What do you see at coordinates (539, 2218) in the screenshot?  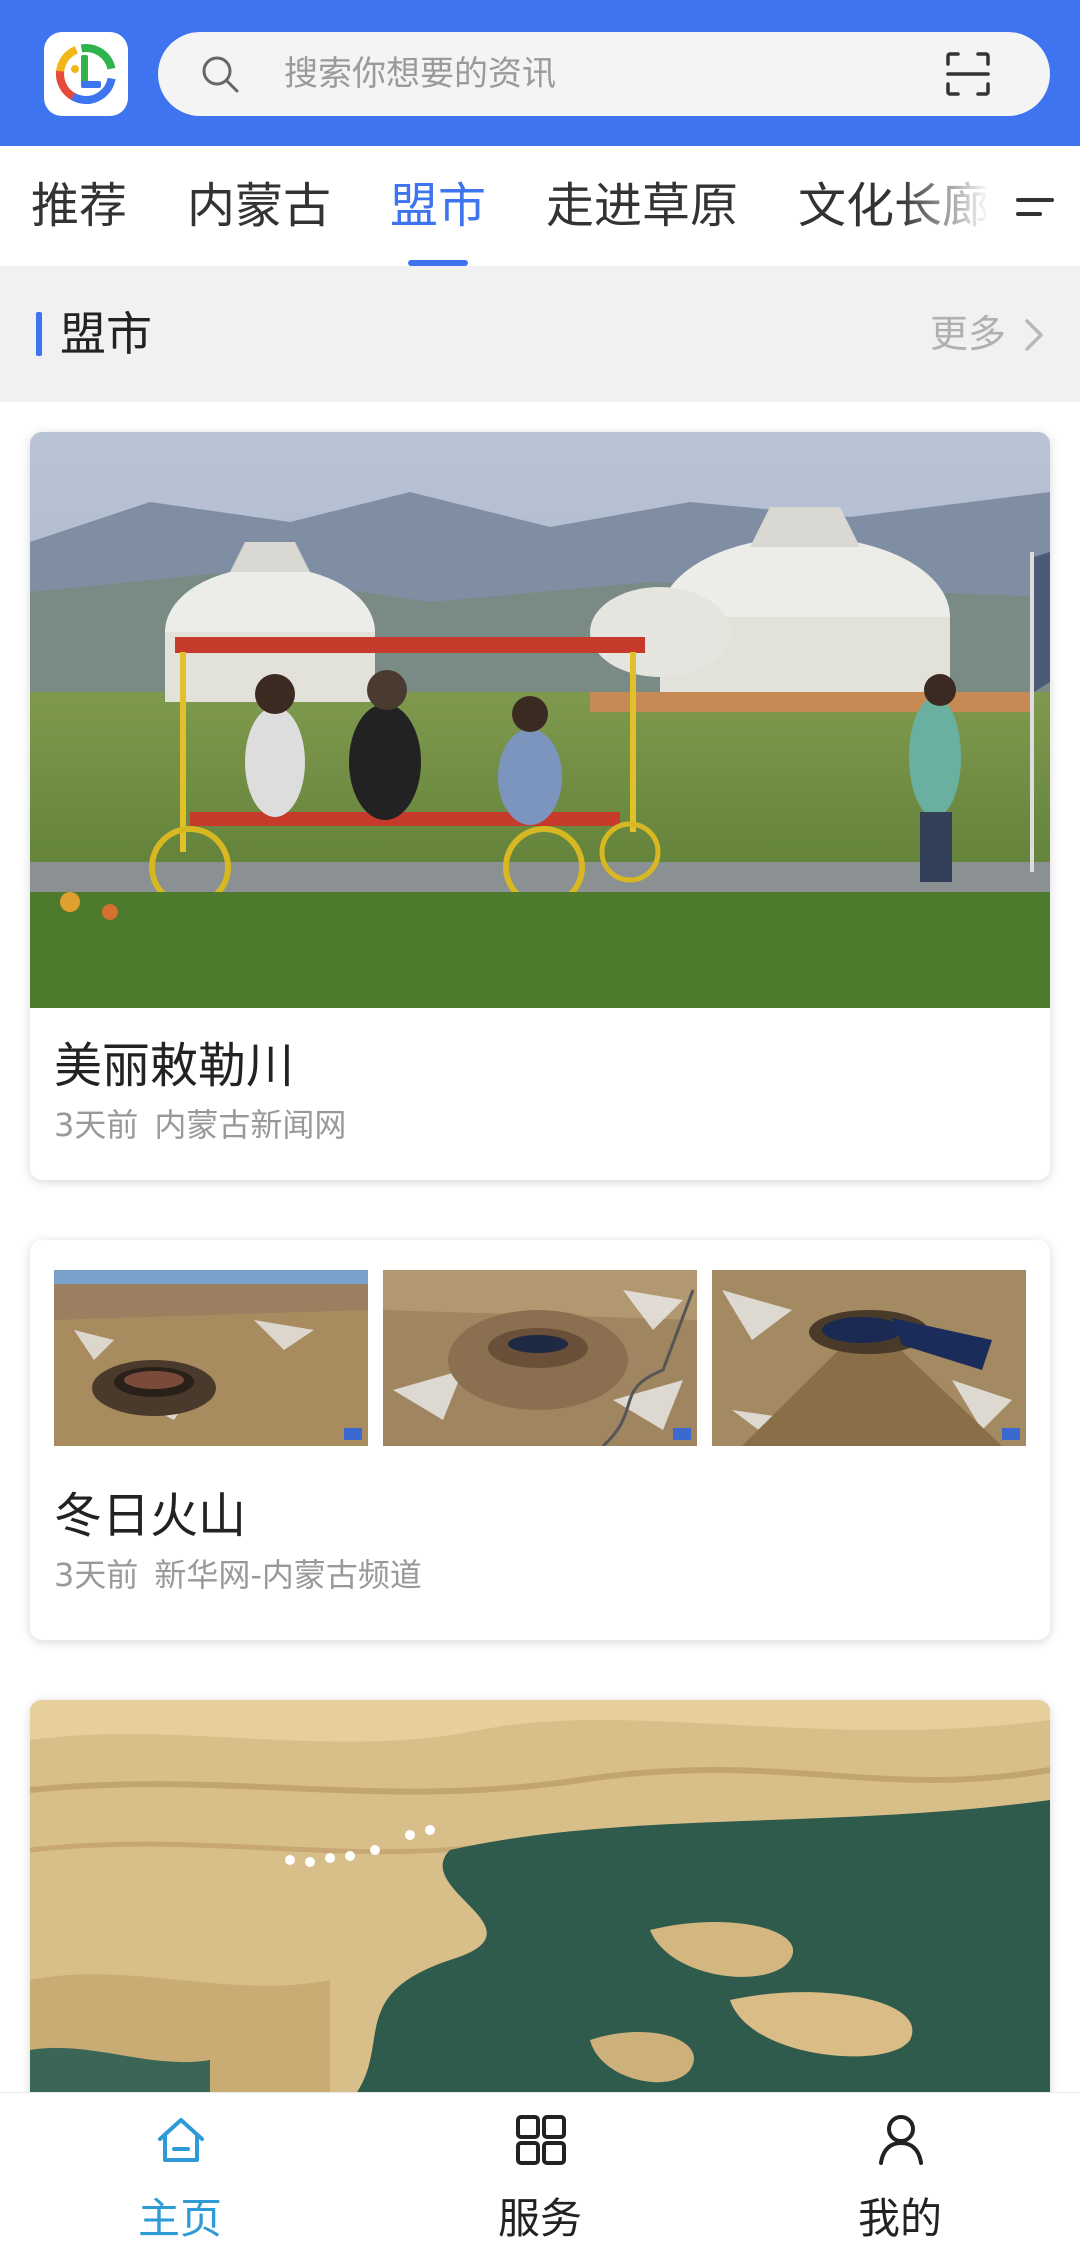 I see `nav-services-label: 服务` at bounding box center [539, 2218].